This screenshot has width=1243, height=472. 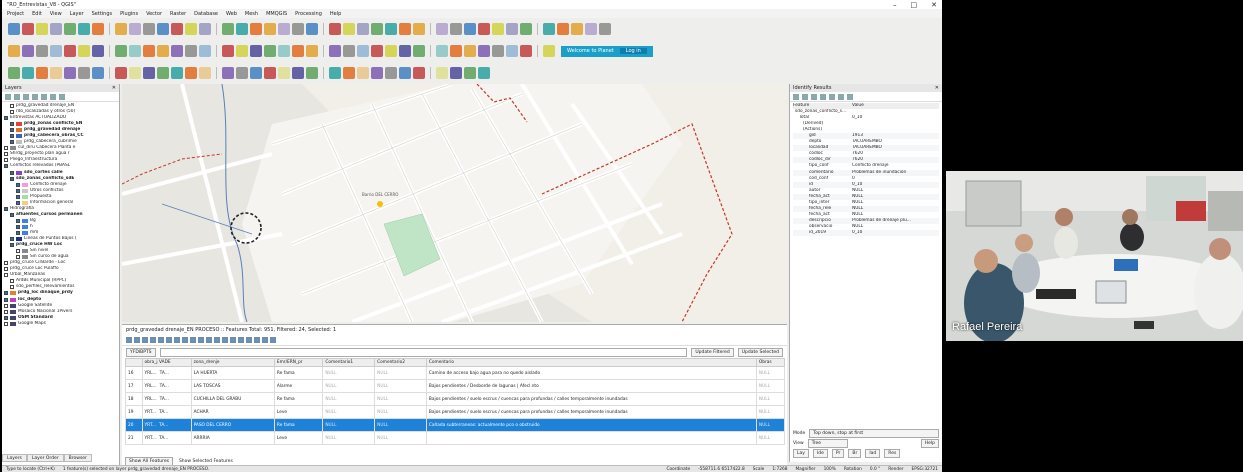 I want to click on expand-tree-icon, so click(x=796, y=97).